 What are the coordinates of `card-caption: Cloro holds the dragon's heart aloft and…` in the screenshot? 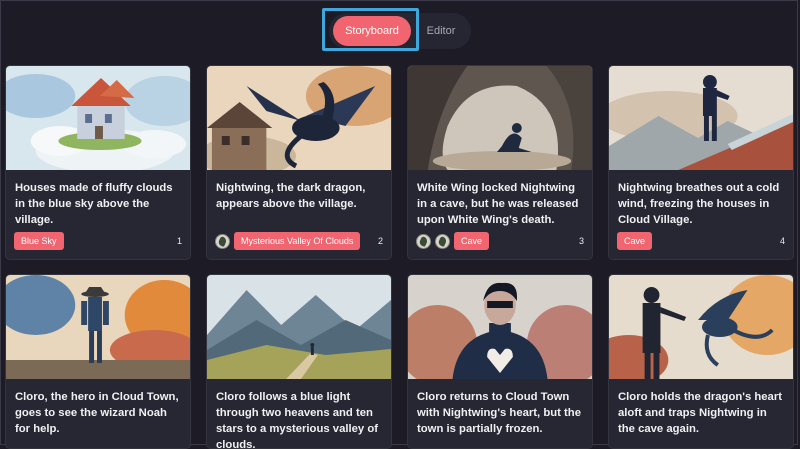 It's located at (700, 413).